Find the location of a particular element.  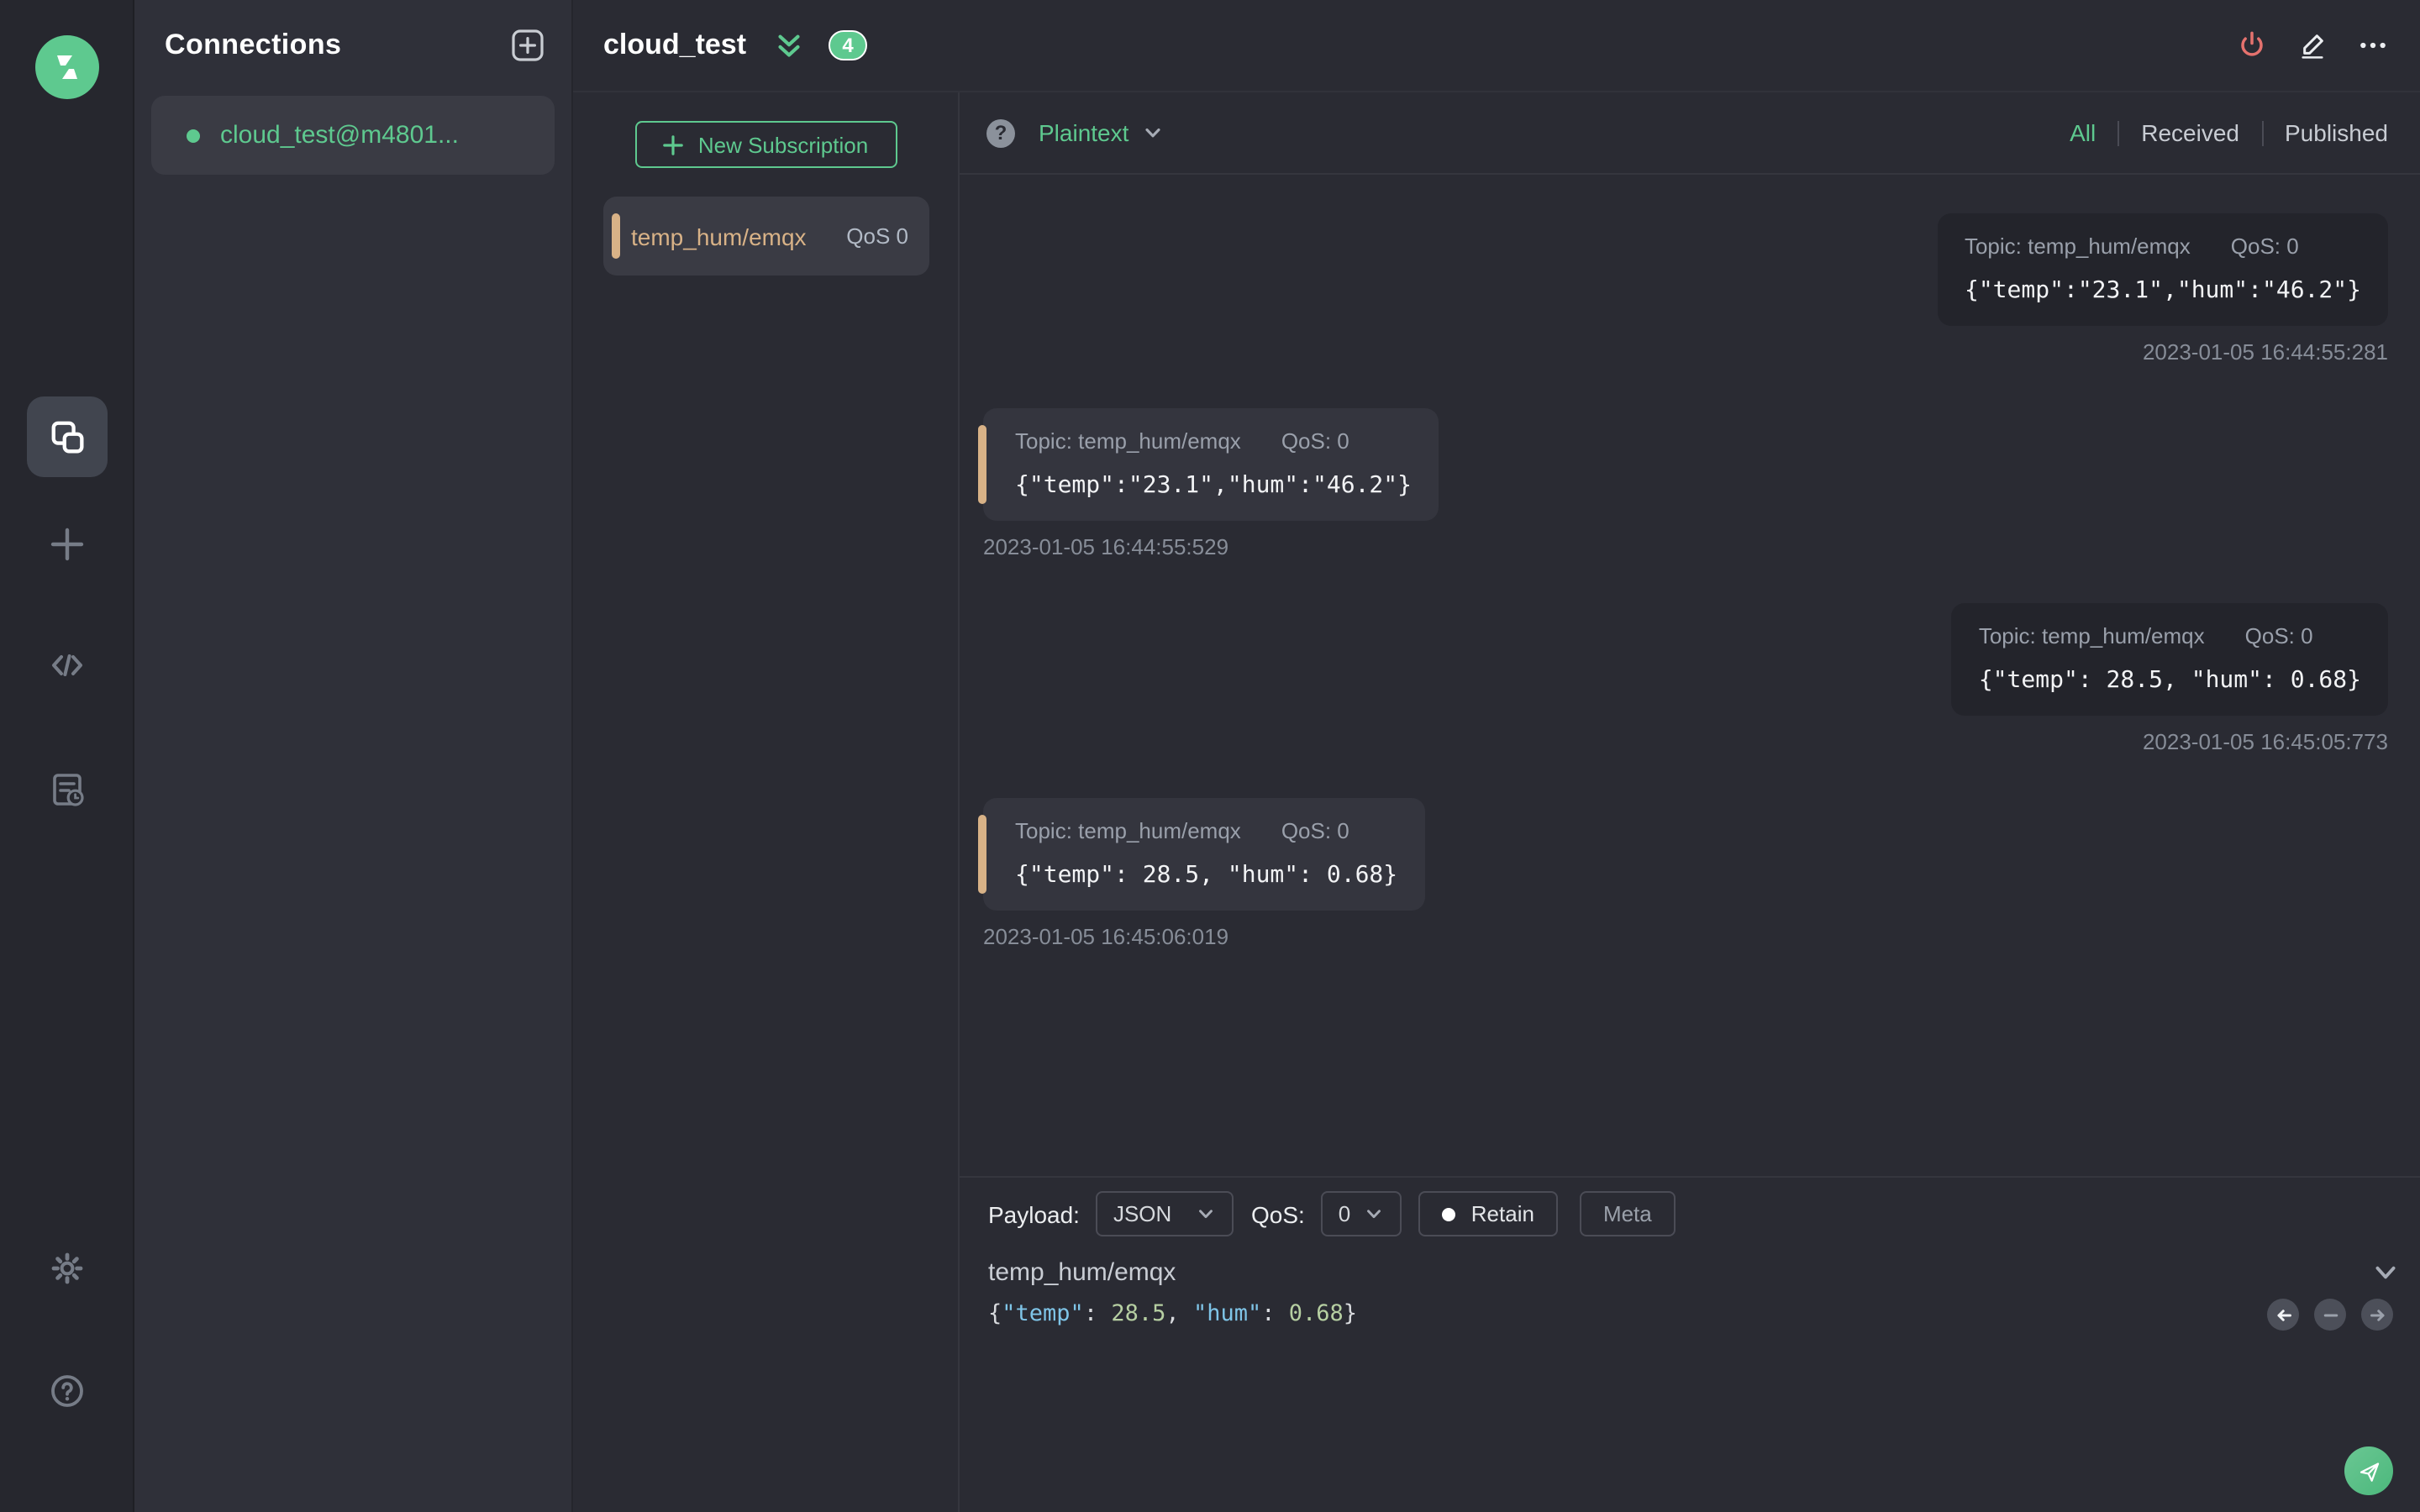

qos-select: 0 is located at coordinates (1361, 1213).